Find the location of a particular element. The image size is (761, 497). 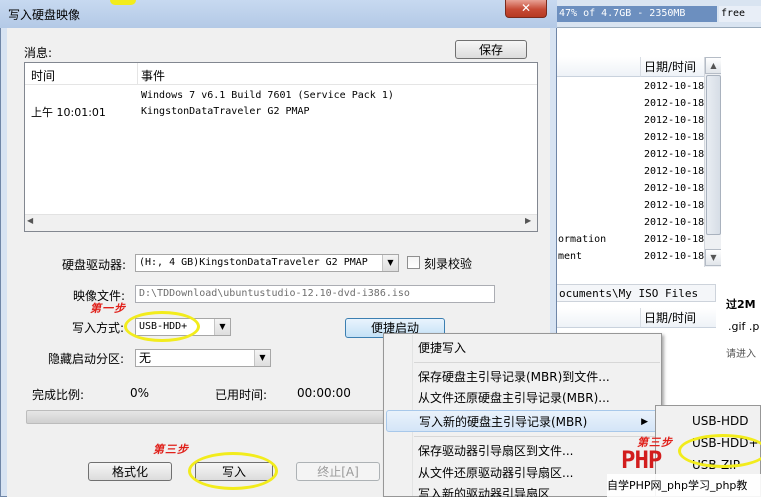

format-button: 格式化 is located at coordinates (130, 471).